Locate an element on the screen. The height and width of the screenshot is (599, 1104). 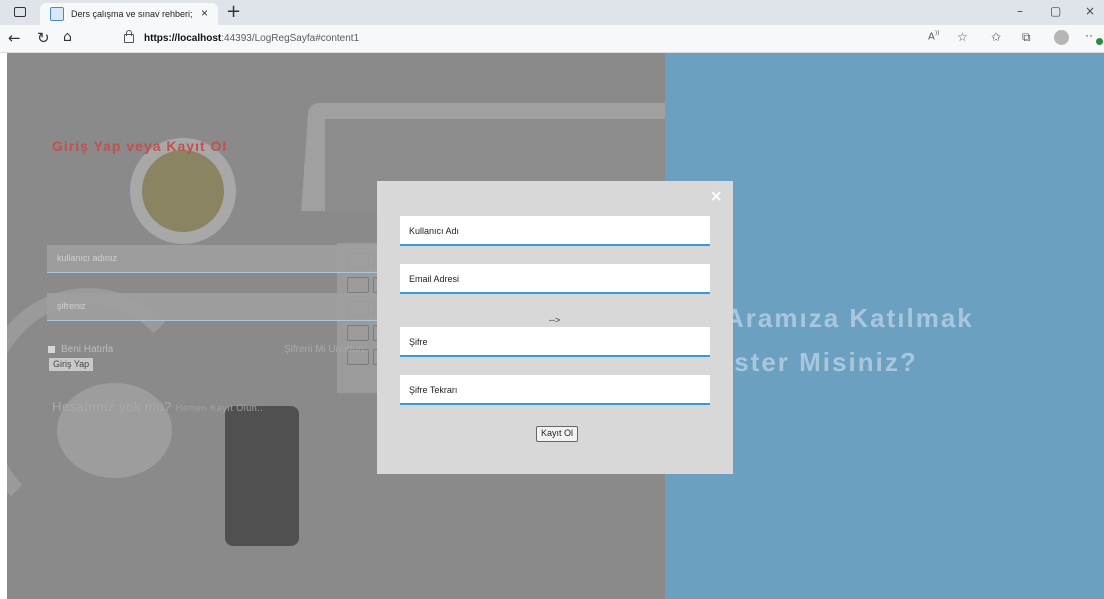
coffee-image is located at coordinates (183, 191).